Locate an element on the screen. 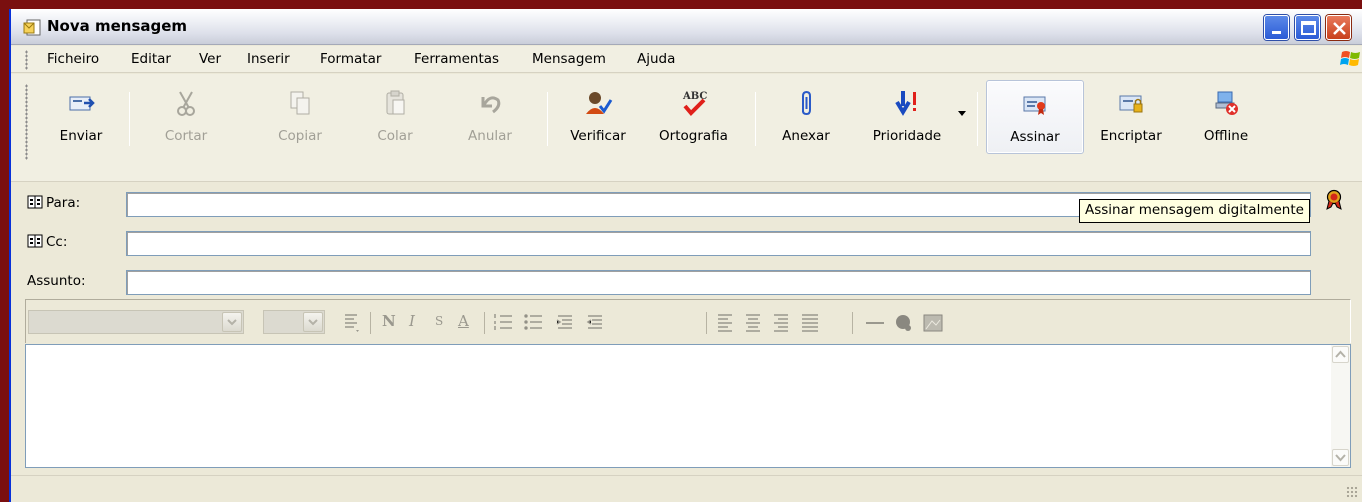 The height and width of the screenshot is (502, 1362). toolbar-grip is located at coordinates (26, 122).